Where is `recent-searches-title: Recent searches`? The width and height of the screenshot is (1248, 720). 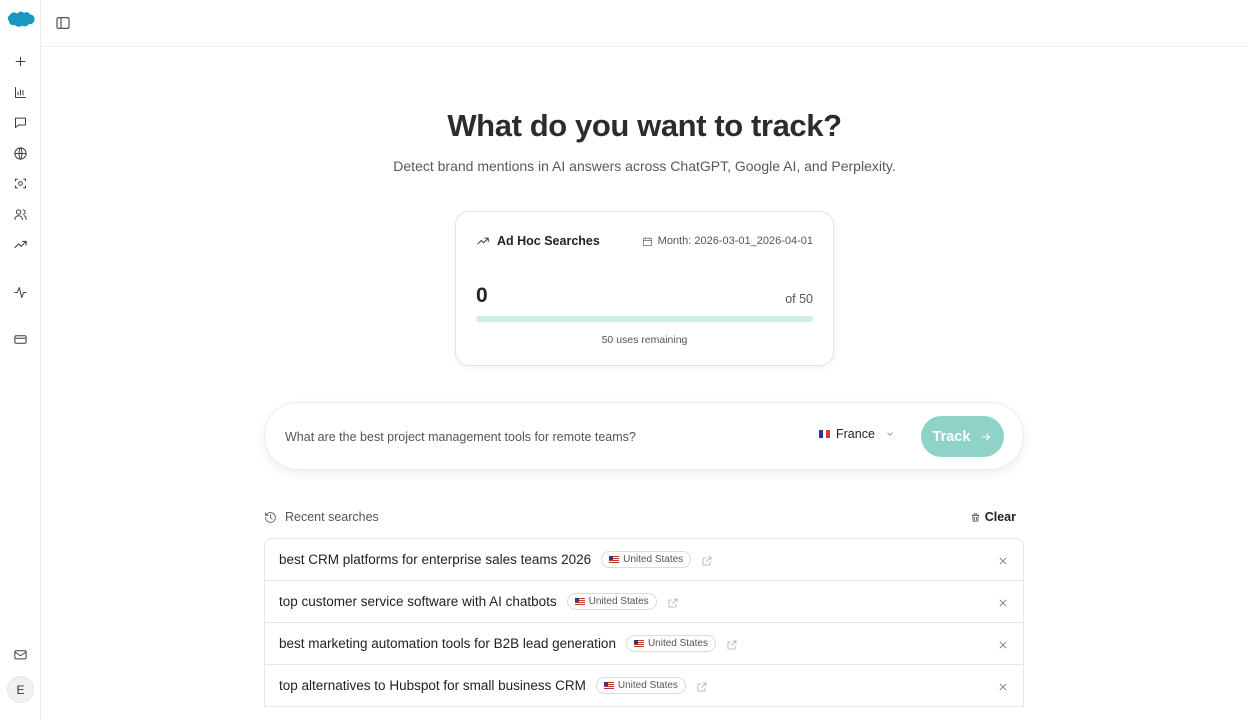
recent-searches-title: Recent searches is located at coordinates (321, 517).